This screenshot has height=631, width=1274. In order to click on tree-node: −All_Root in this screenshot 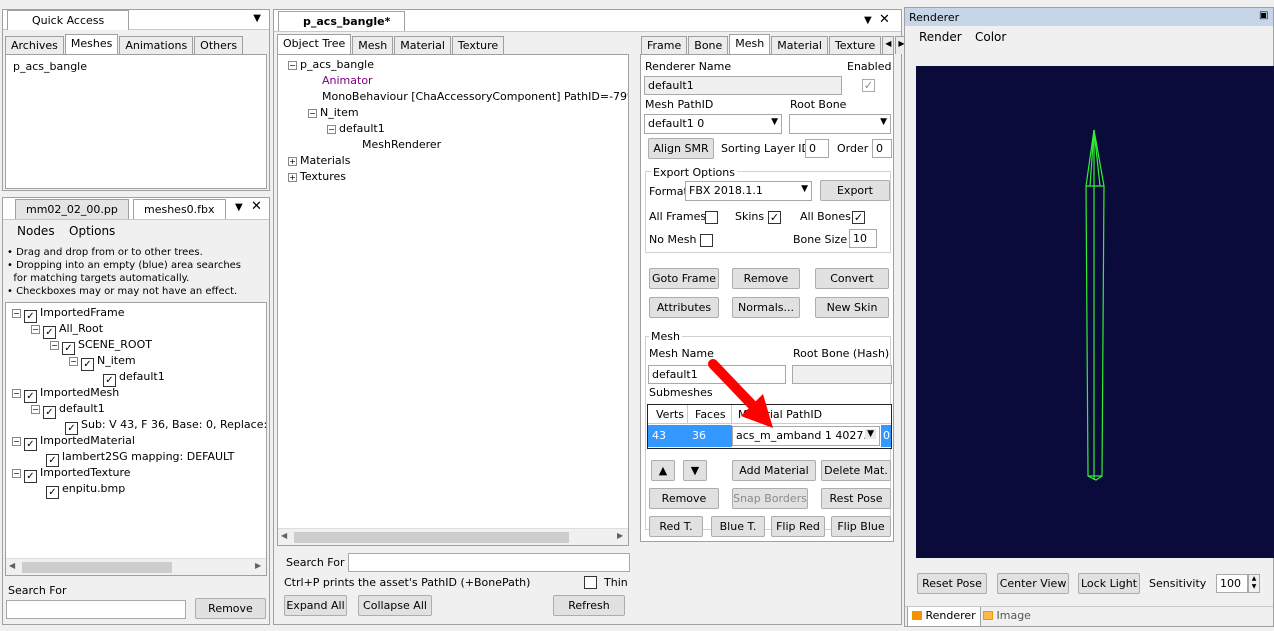, I will do `click(67, 330)`.